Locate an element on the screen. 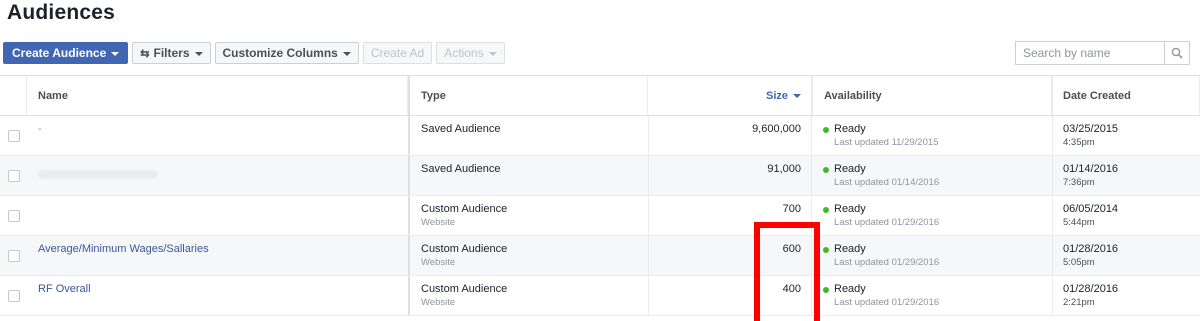 Image resolution: width=1200 pixels, height=321 pixels. header-date-created: Date Created is located at coordinates (1126, 95).